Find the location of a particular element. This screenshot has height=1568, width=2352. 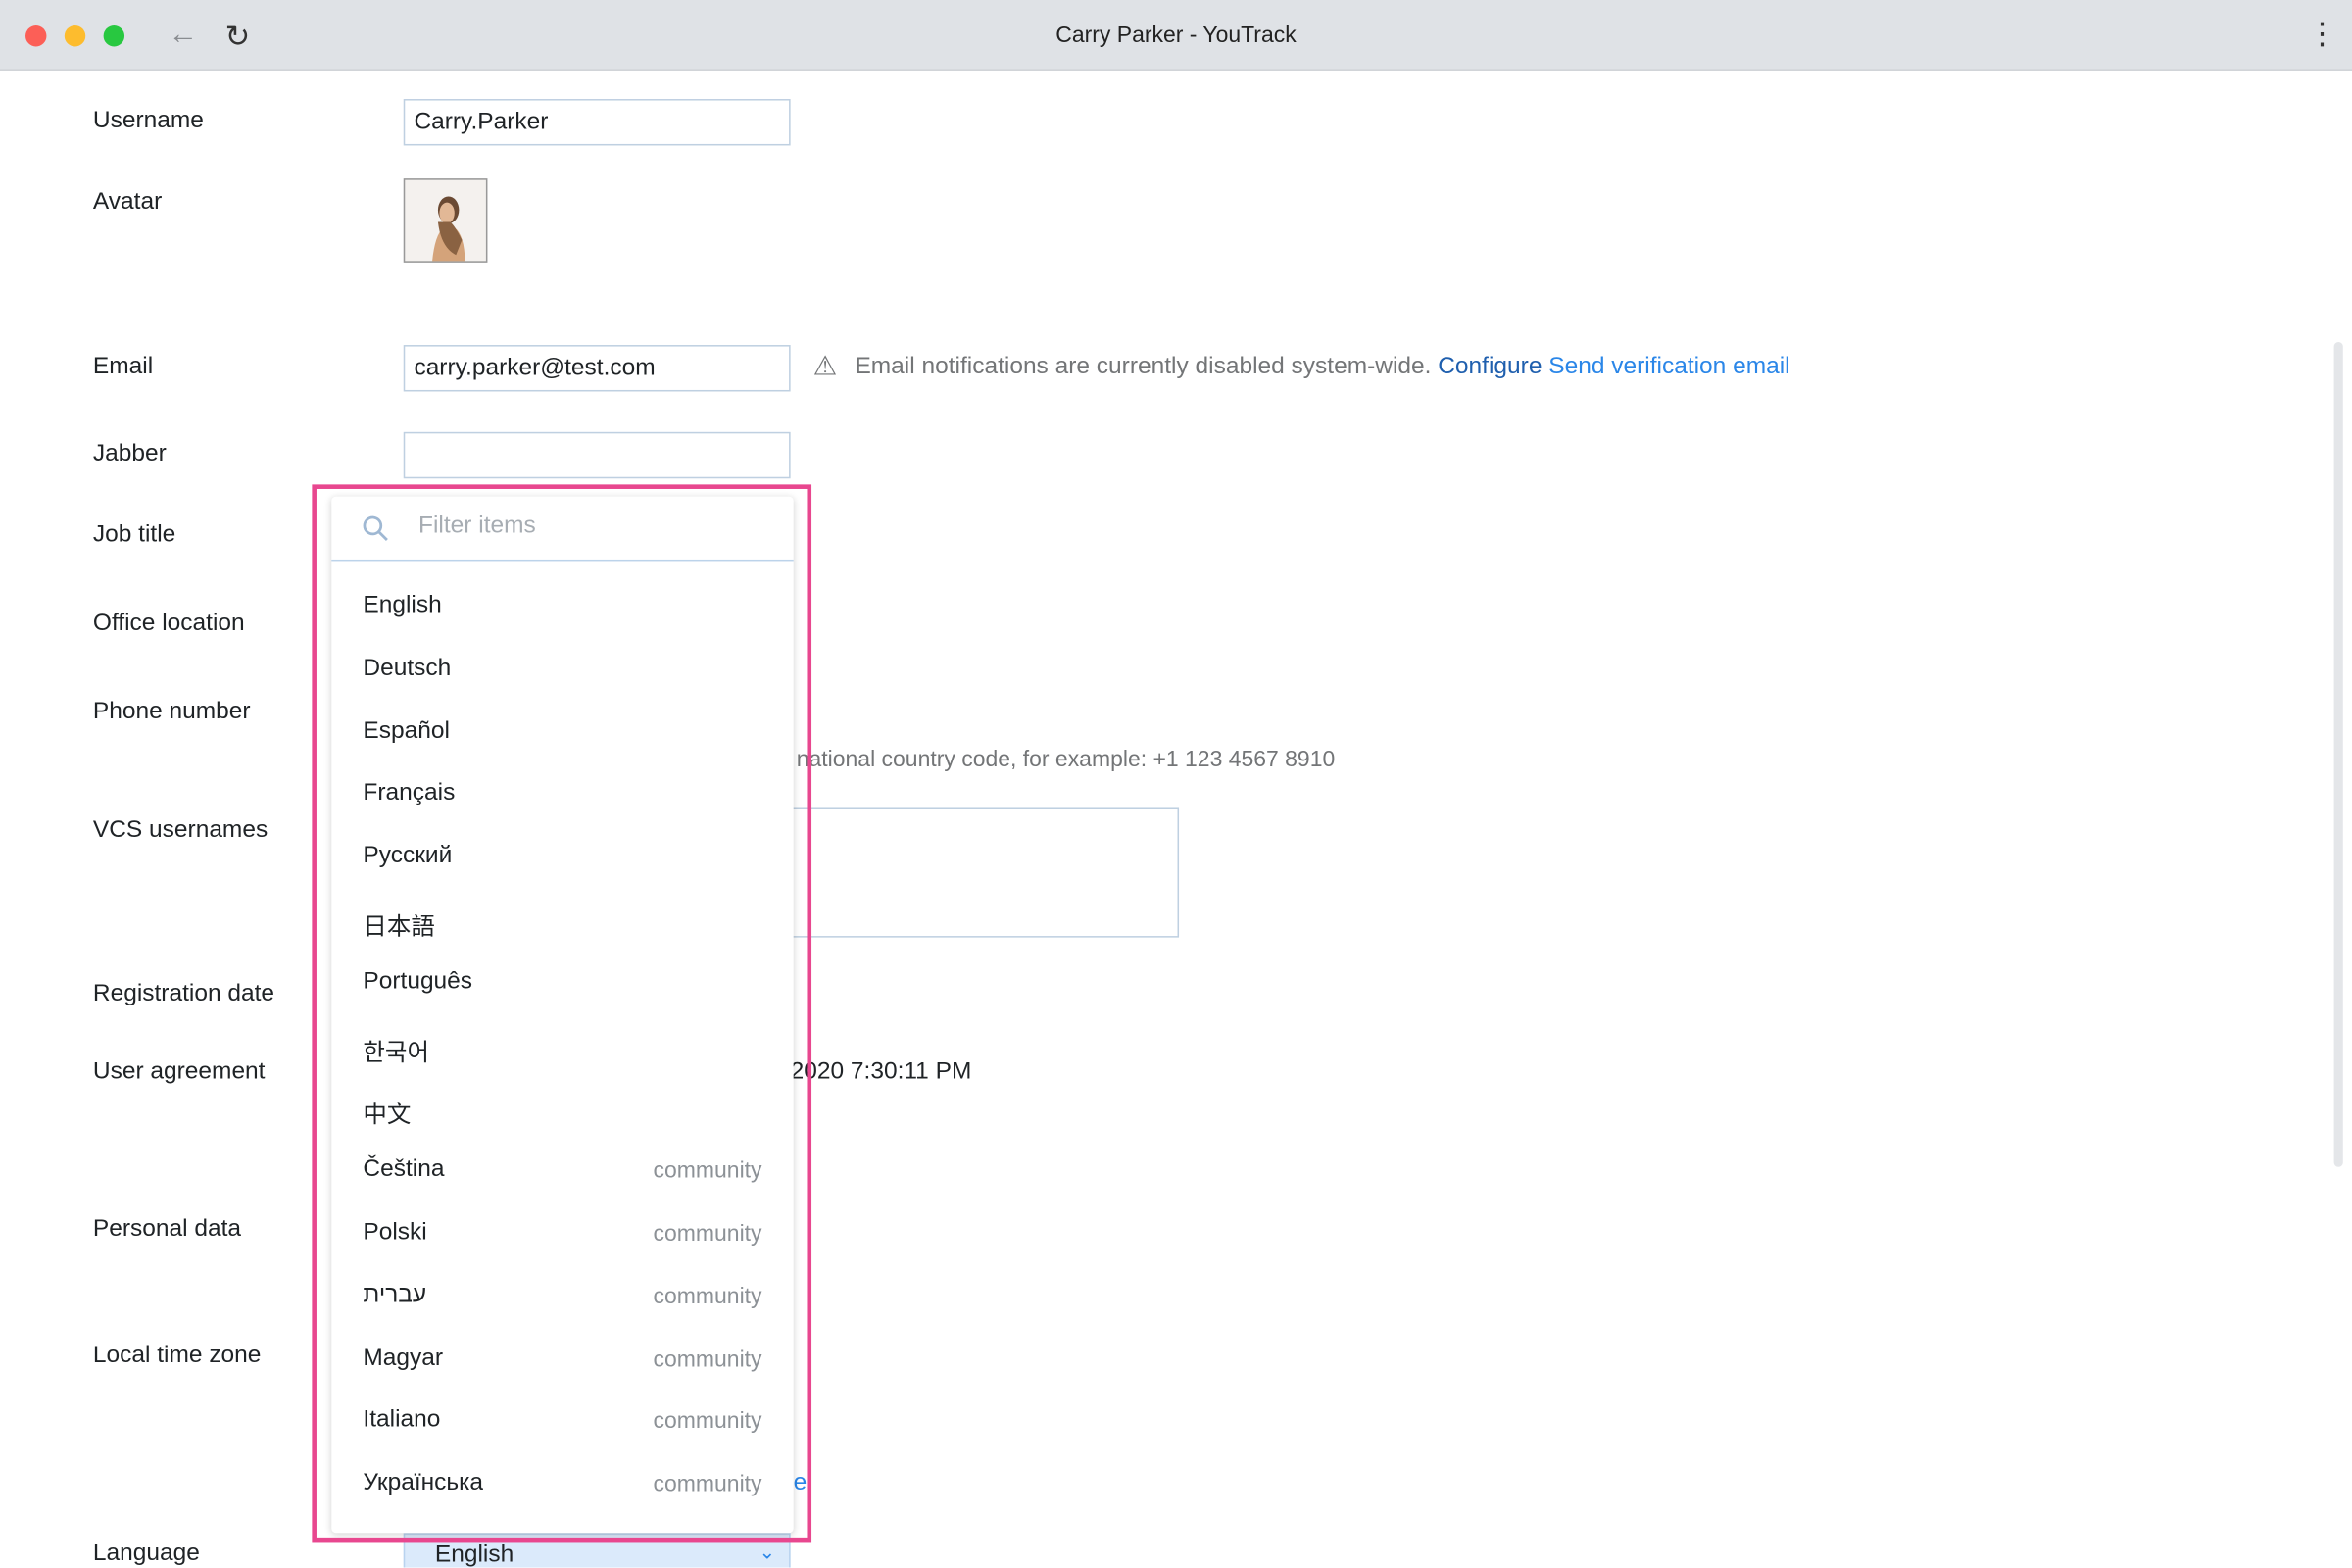

label-jabber: Jabber is located at coordinates (129, 453).